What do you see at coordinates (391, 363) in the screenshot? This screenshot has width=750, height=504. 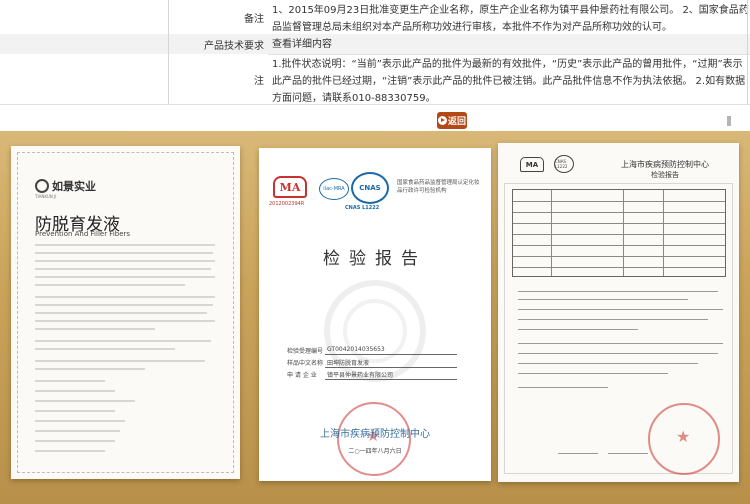 I see `field-value: 田坤防脱育发液` at bounding box center [391, 363].